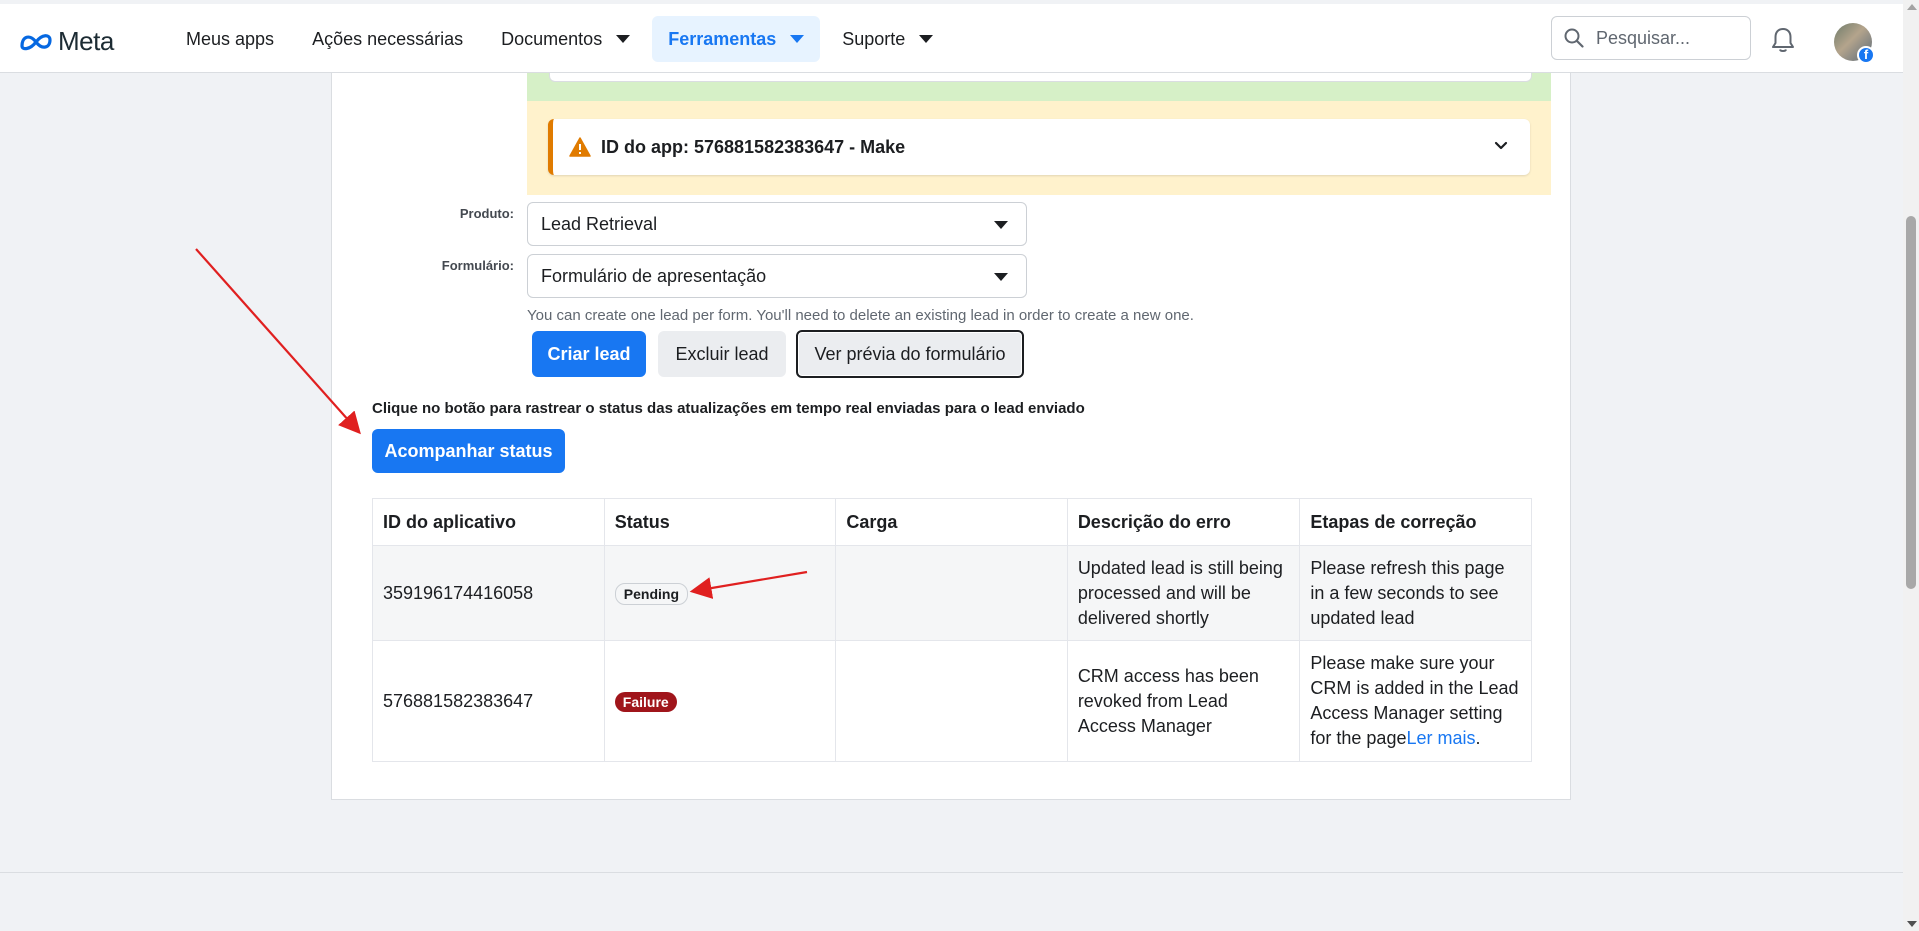 The width and height of the screenshot is (1919, 931). Describe the element at coordinates (589, 354) in the screenshot. I see `create-lead-button: Criar lead` at that location.